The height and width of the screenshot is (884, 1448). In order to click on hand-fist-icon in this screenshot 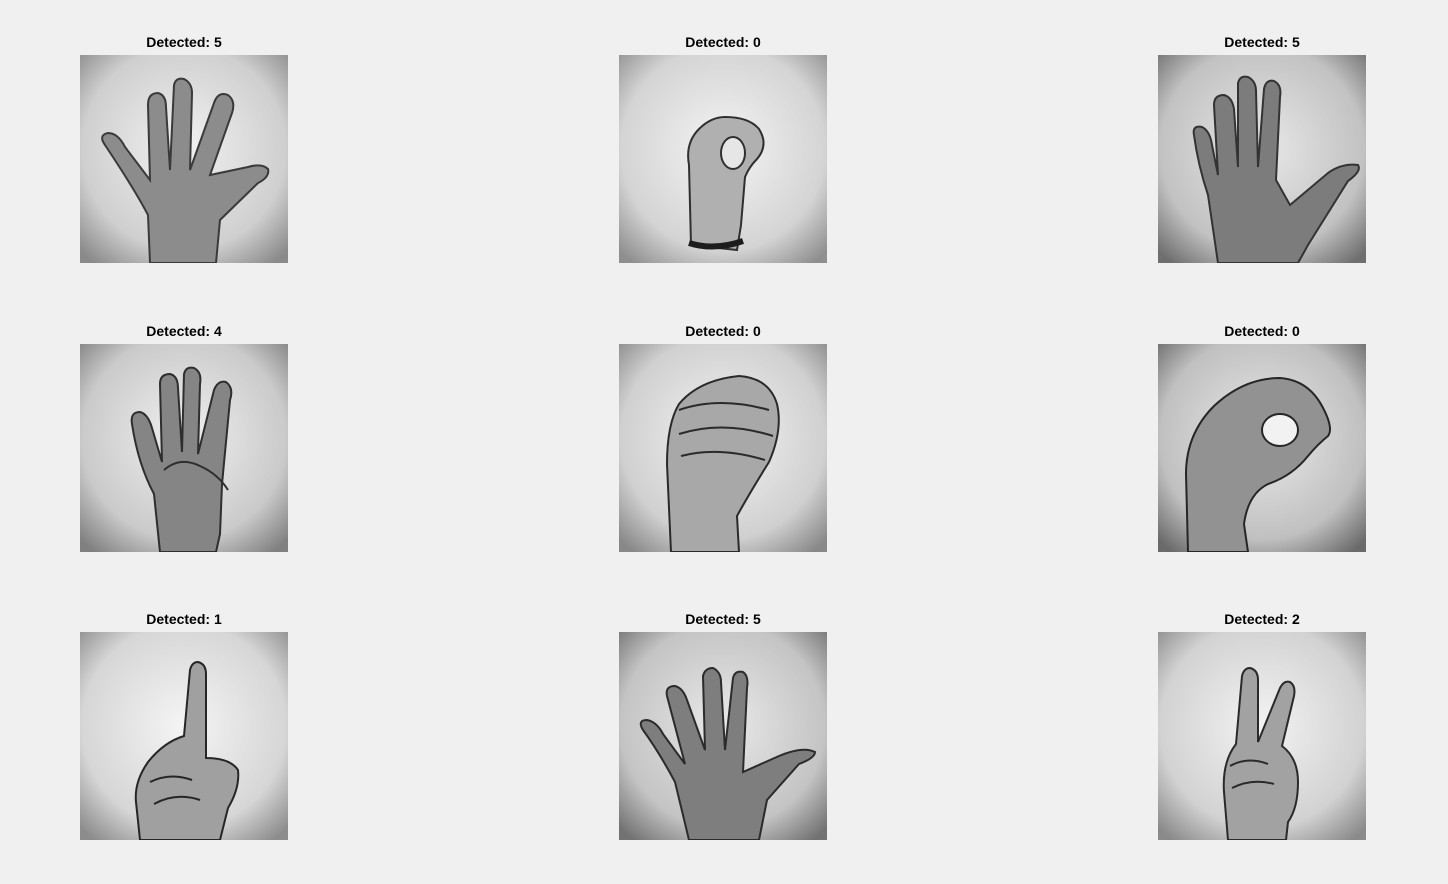, I will do `click(723, 448)`.